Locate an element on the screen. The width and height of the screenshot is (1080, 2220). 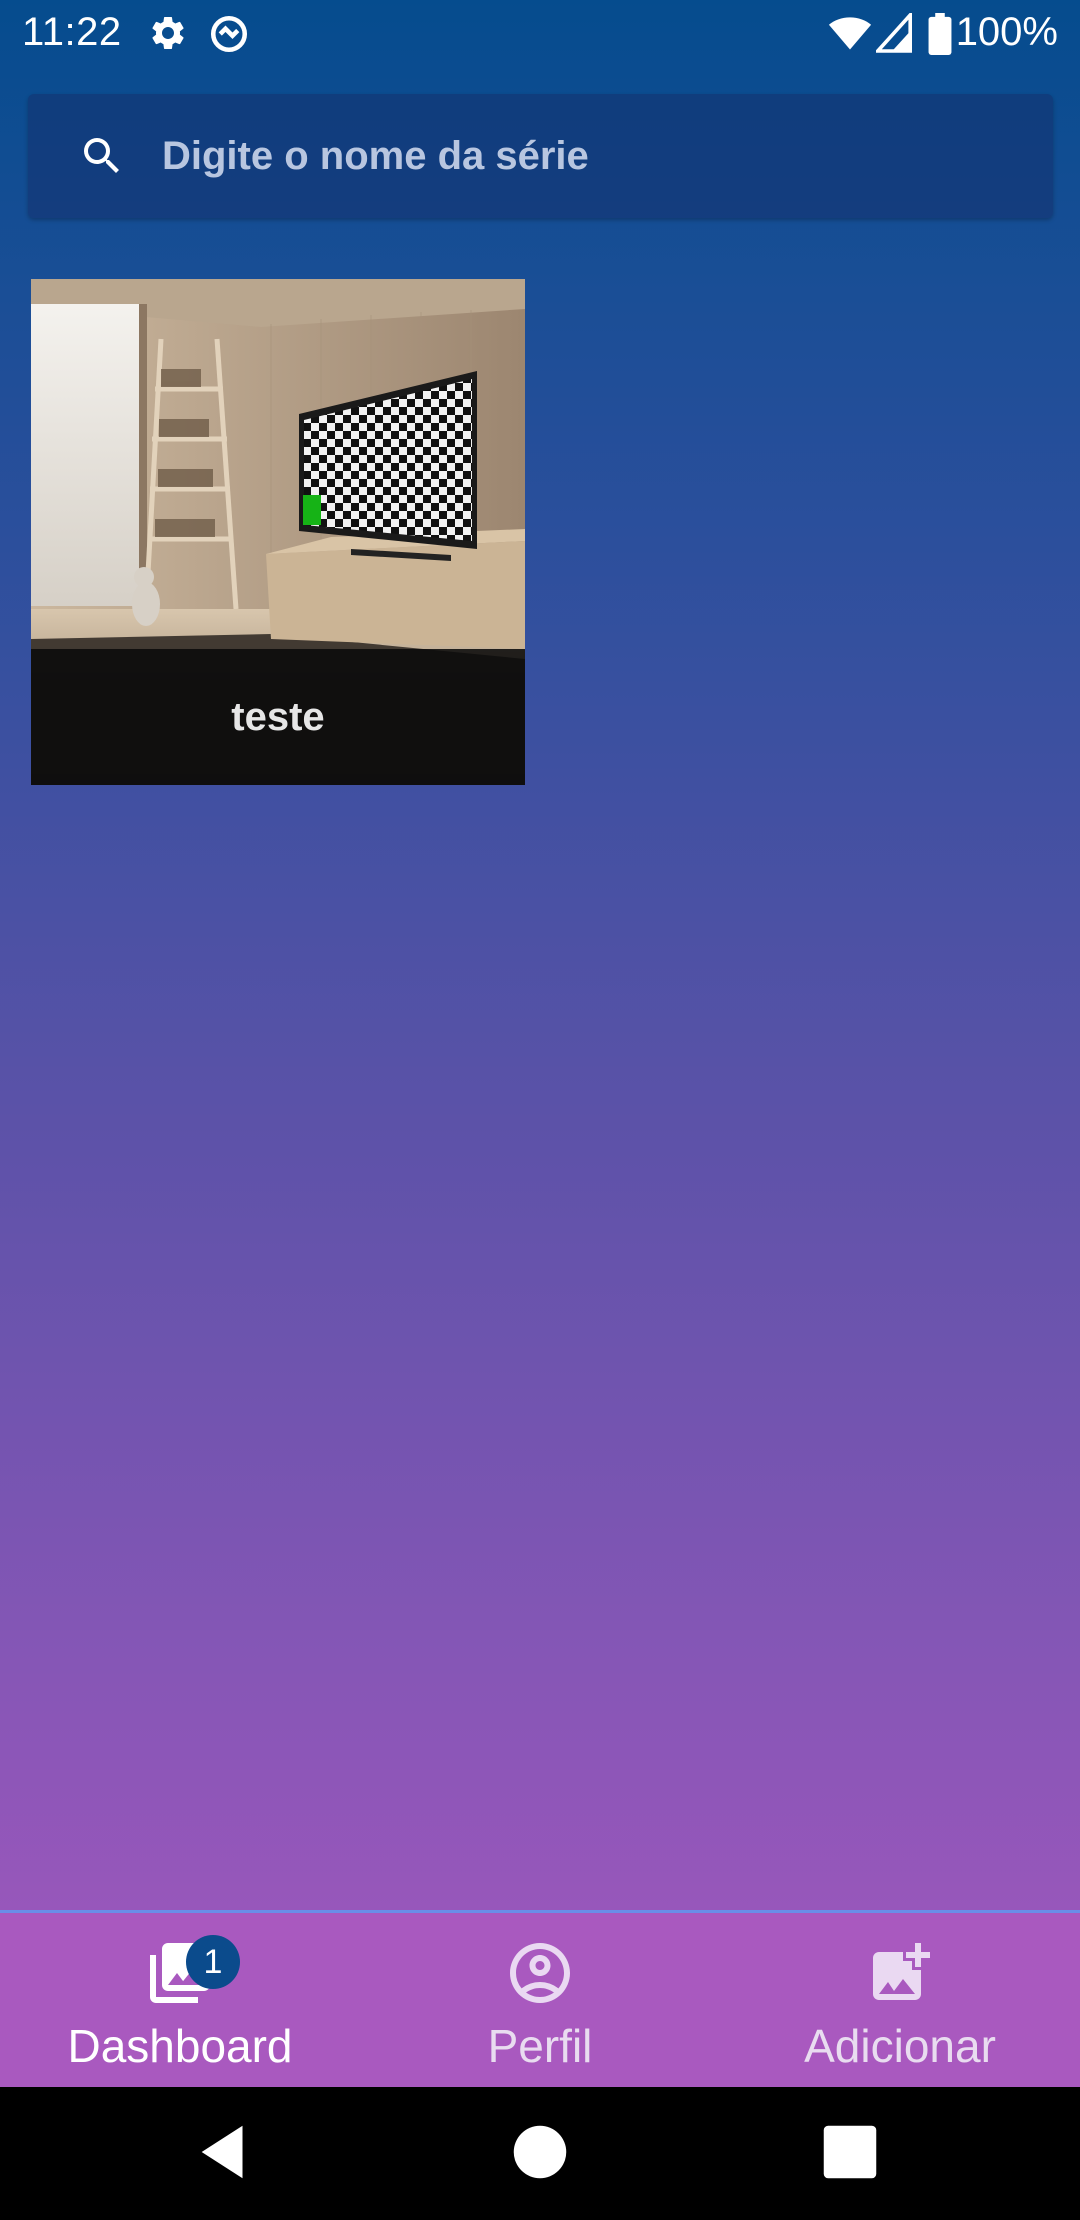
search-input is located at coordinates (592, 156).